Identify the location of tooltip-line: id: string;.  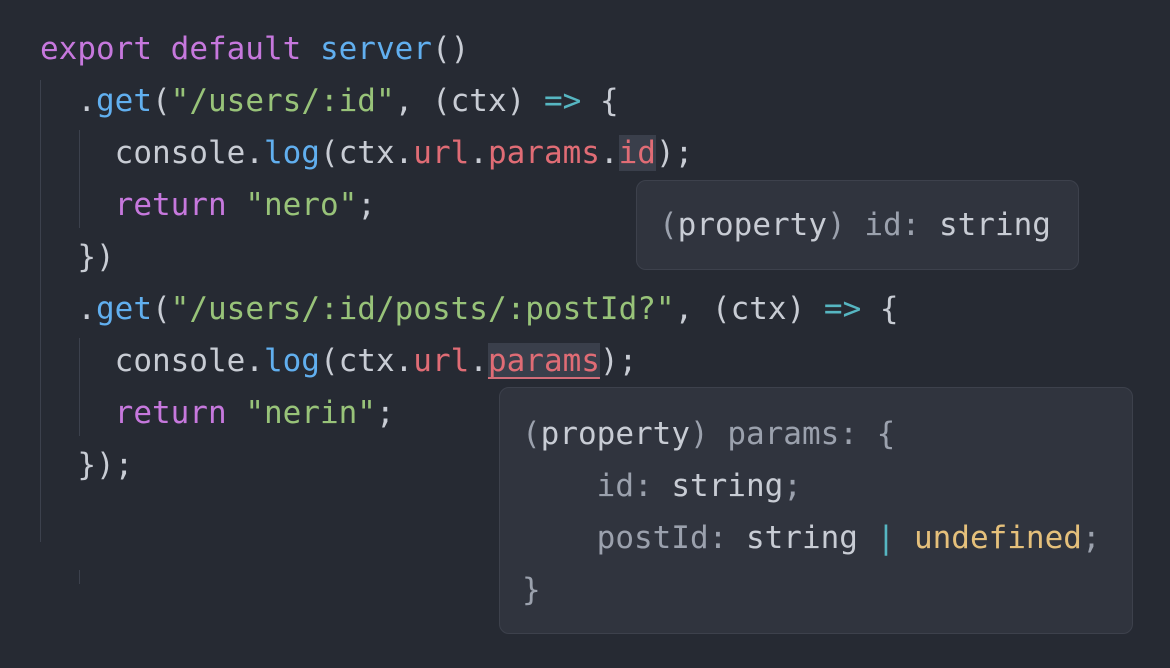
(662, 486).